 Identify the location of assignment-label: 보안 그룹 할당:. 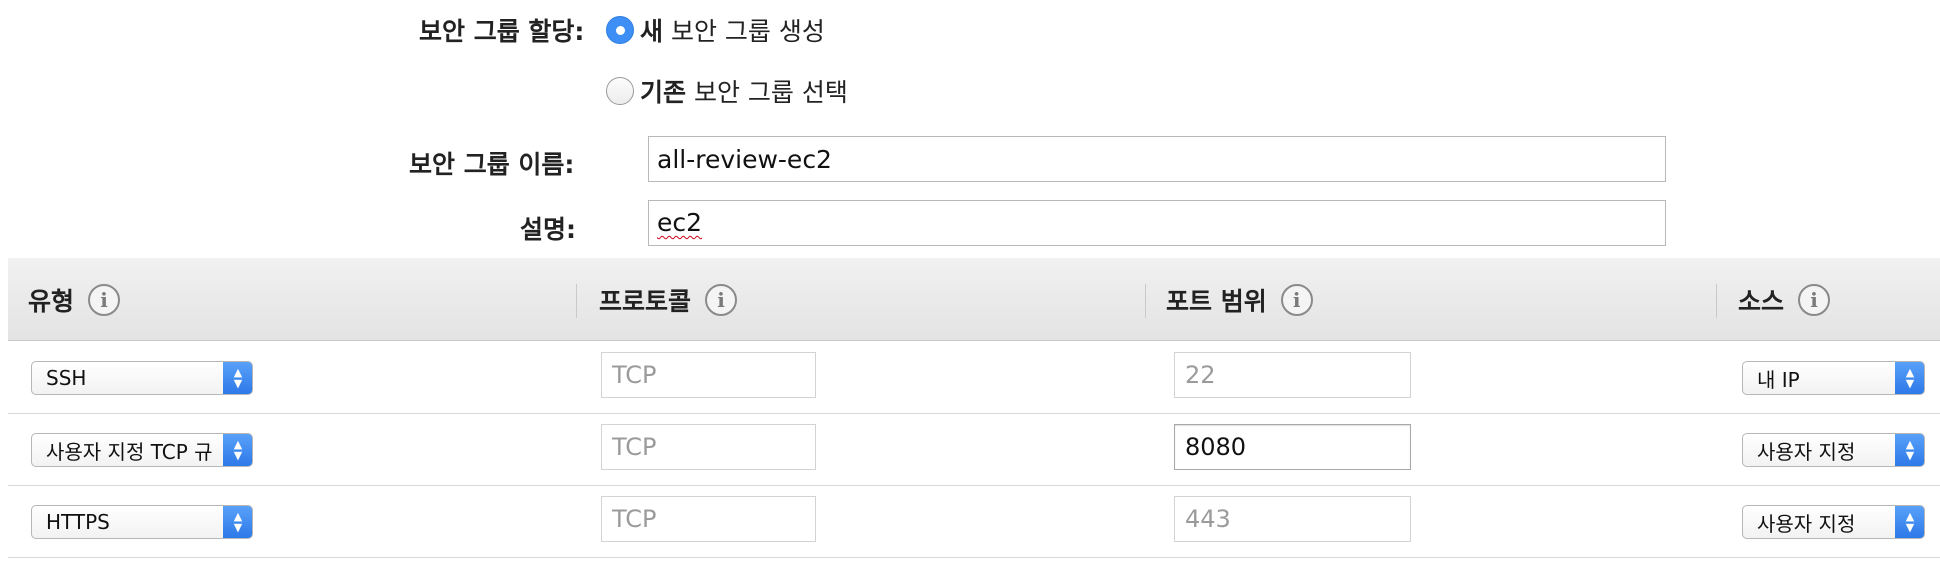
(502, 31).